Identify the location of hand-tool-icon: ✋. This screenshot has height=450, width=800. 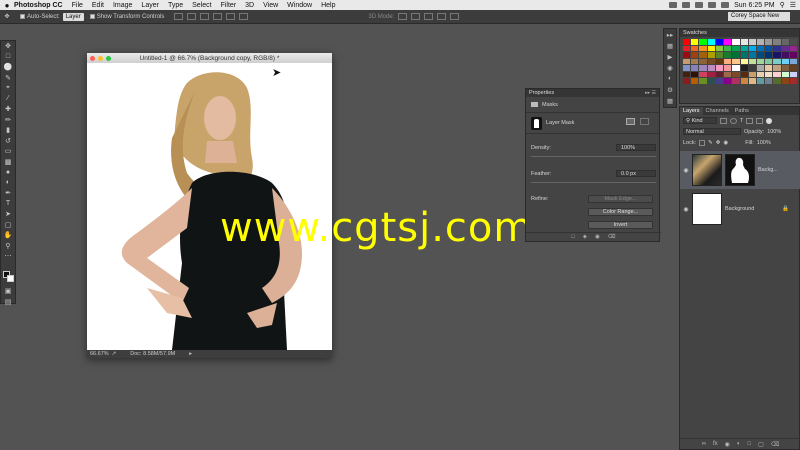
(8, 235).